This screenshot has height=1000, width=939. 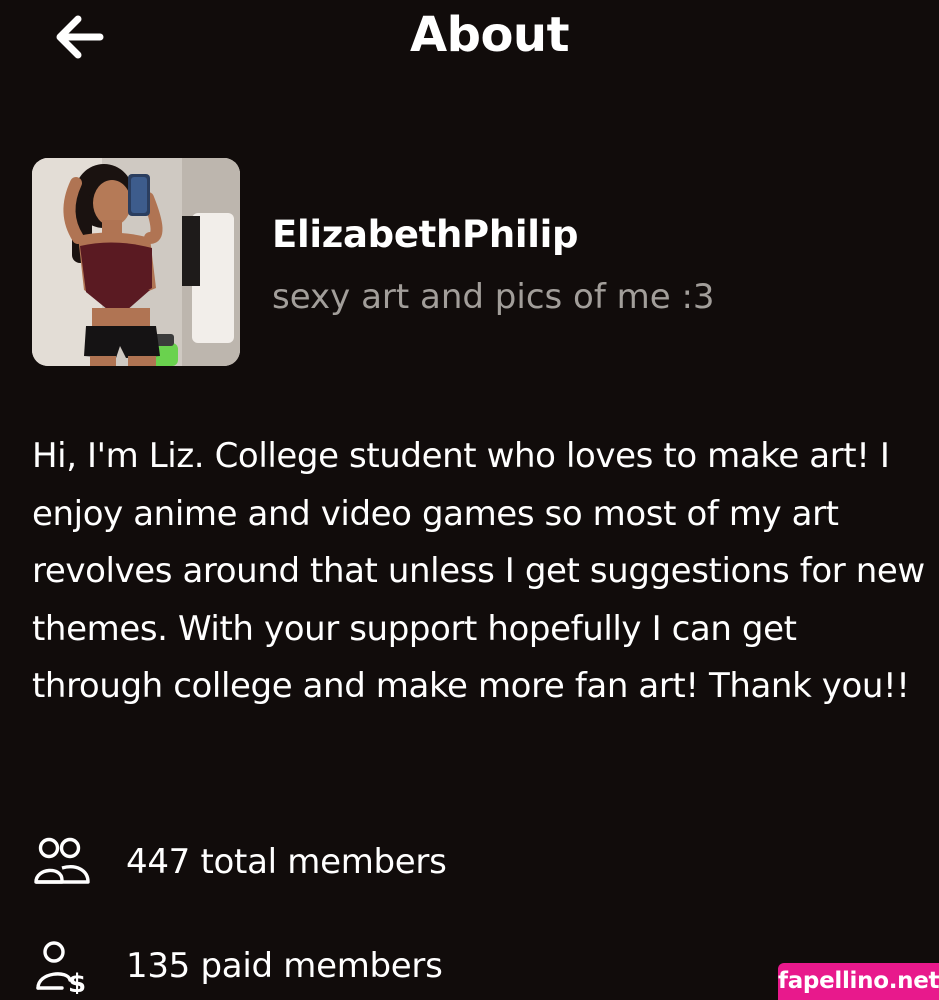 I want to click on members-icon, so click(x=64, y=862).